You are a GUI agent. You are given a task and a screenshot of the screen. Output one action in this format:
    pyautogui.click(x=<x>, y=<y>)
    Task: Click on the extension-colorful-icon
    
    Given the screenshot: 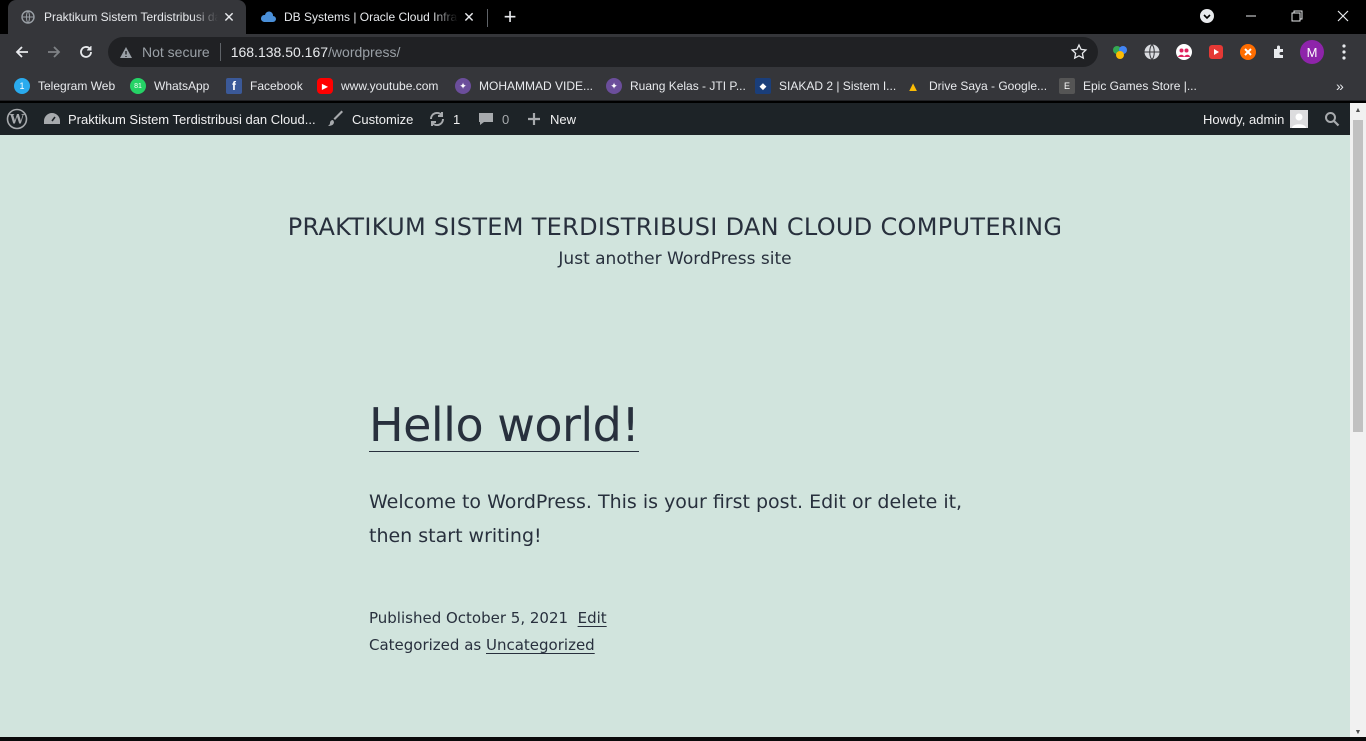 What is the action you would take?
    pyautogui.click(x=1120, y=52)
    